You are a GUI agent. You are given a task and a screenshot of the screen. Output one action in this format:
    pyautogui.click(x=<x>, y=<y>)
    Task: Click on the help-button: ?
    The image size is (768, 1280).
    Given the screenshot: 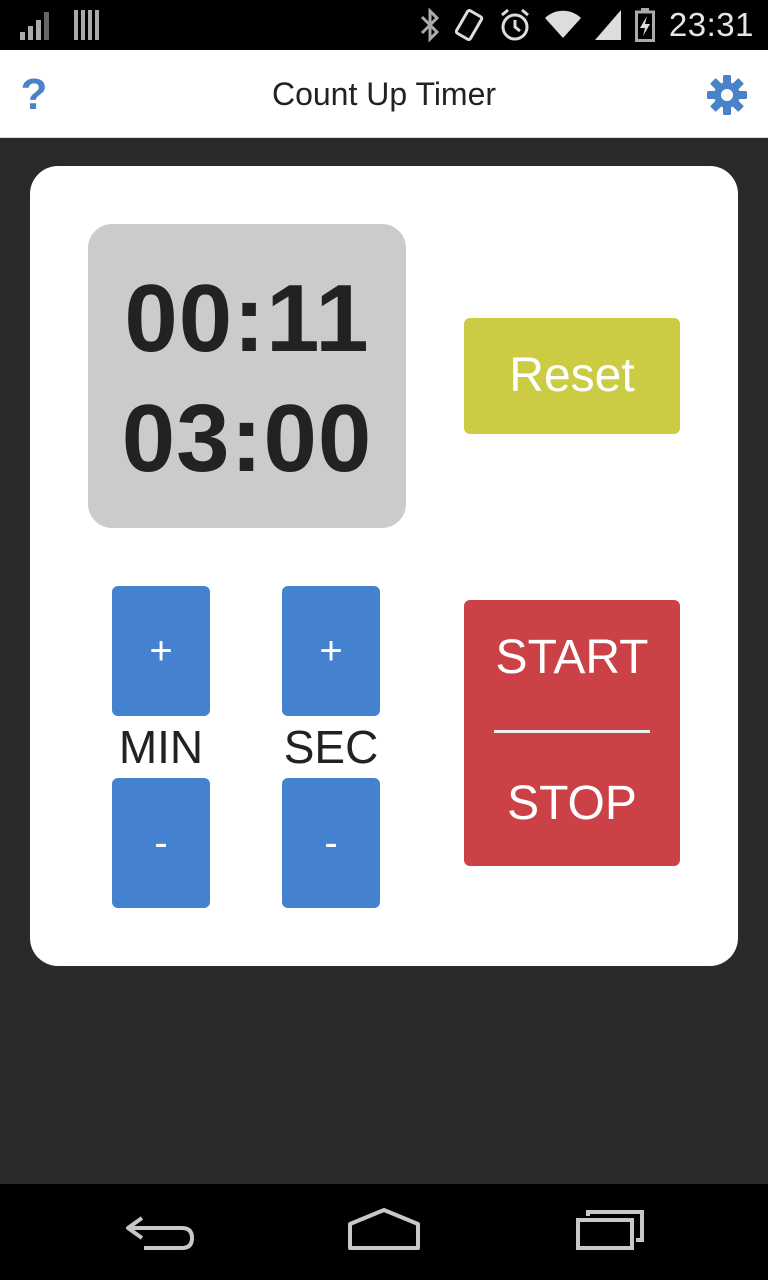 What is the action you would take?
    pyautogui.click(x=34, y=95)
    